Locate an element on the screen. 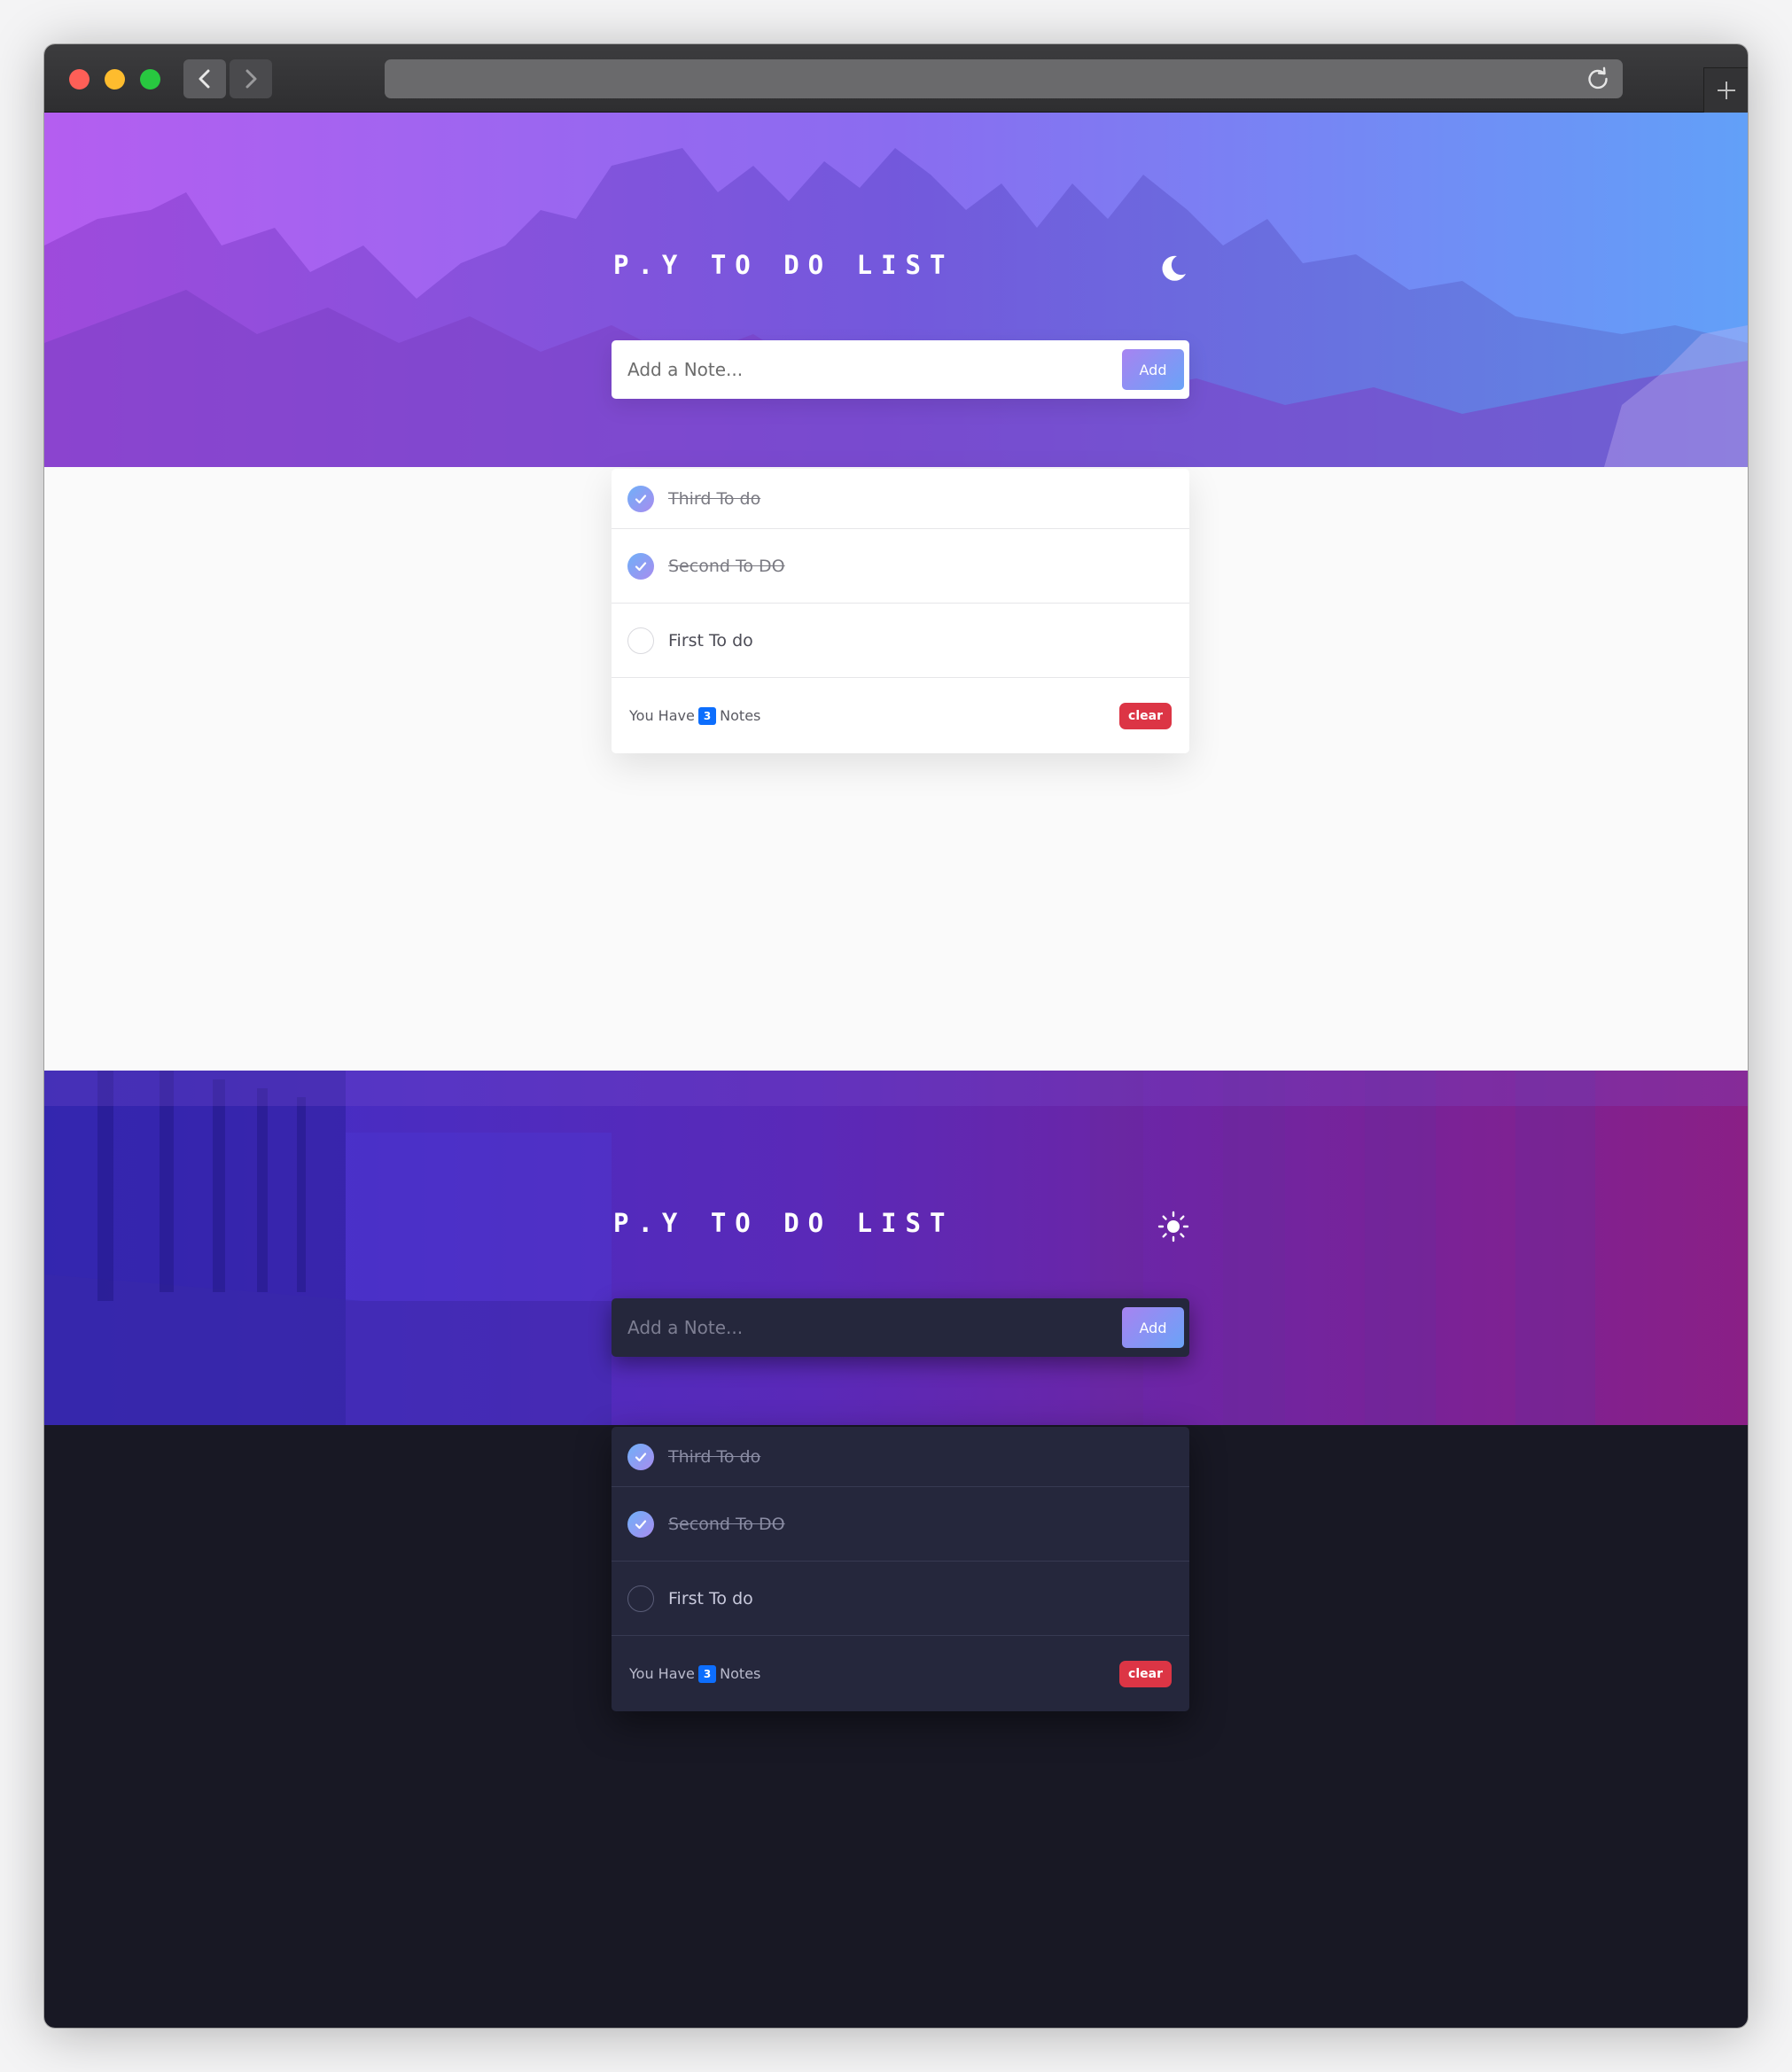  new-tab-button is located at coordinates (1725, 90).